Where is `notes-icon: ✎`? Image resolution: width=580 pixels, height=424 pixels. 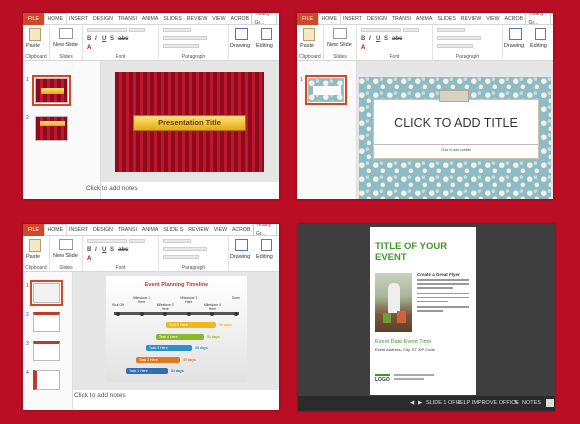 notes-icon: ✎ is located at coordinates (516, 403).